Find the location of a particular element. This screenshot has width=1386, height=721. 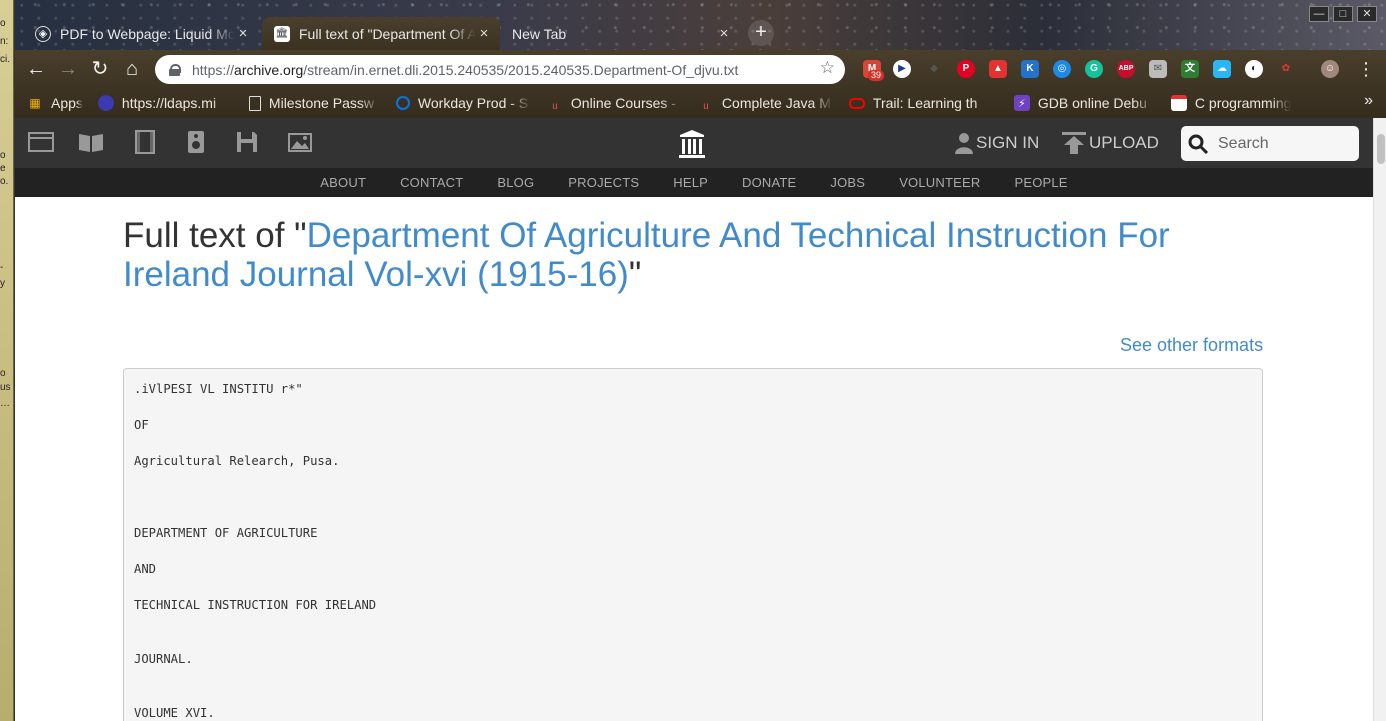

maximize-button: □ is located at coordinates (1343, 14).